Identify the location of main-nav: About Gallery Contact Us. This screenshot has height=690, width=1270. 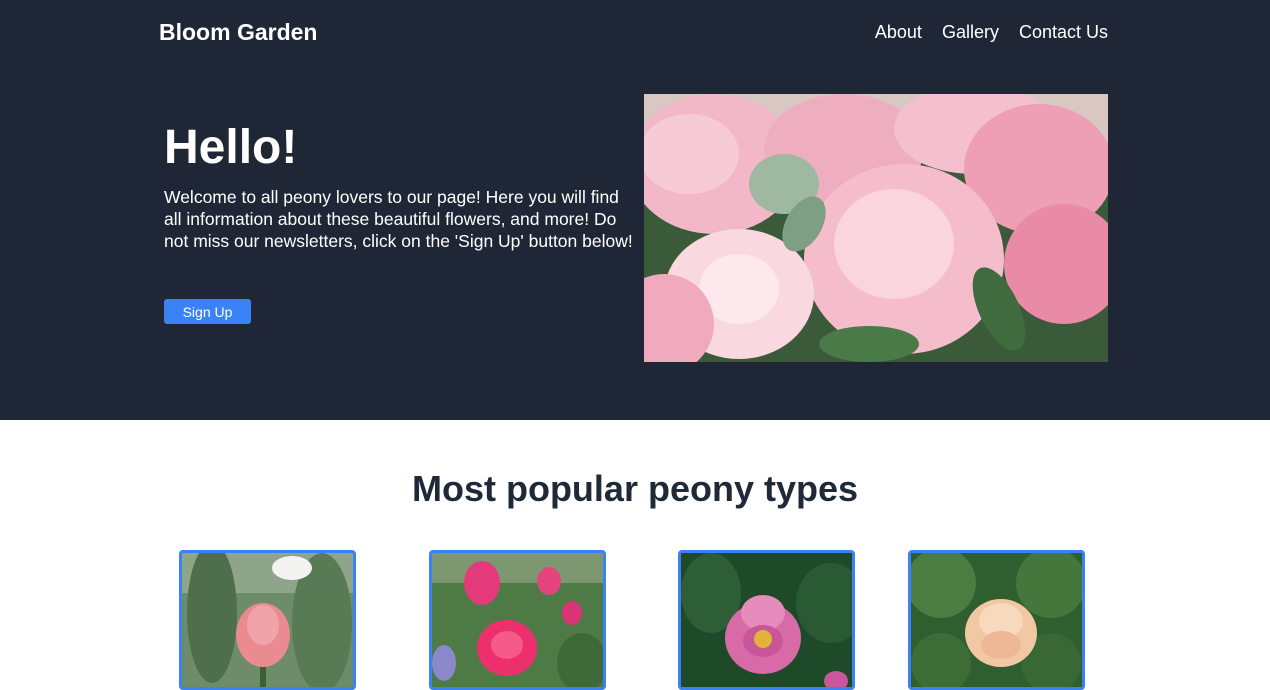
(991, 32).